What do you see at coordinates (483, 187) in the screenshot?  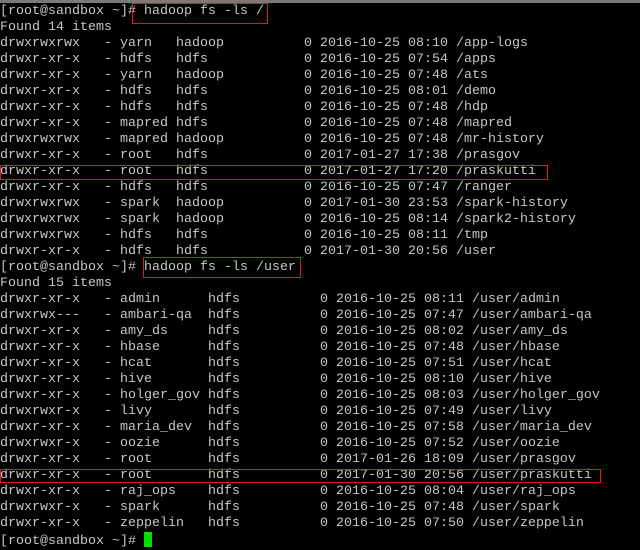 I see `file-path: /ranger` at bounding box center [483, 187].